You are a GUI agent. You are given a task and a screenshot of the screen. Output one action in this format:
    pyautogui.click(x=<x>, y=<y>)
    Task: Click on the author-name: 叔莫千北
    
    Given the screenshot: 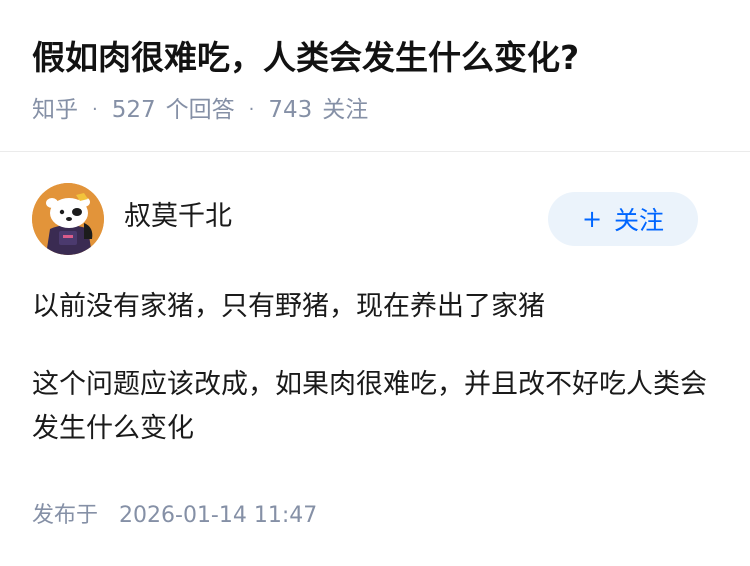 What is the action you would take?
    pyautogui.click(x=178, y=217)
    